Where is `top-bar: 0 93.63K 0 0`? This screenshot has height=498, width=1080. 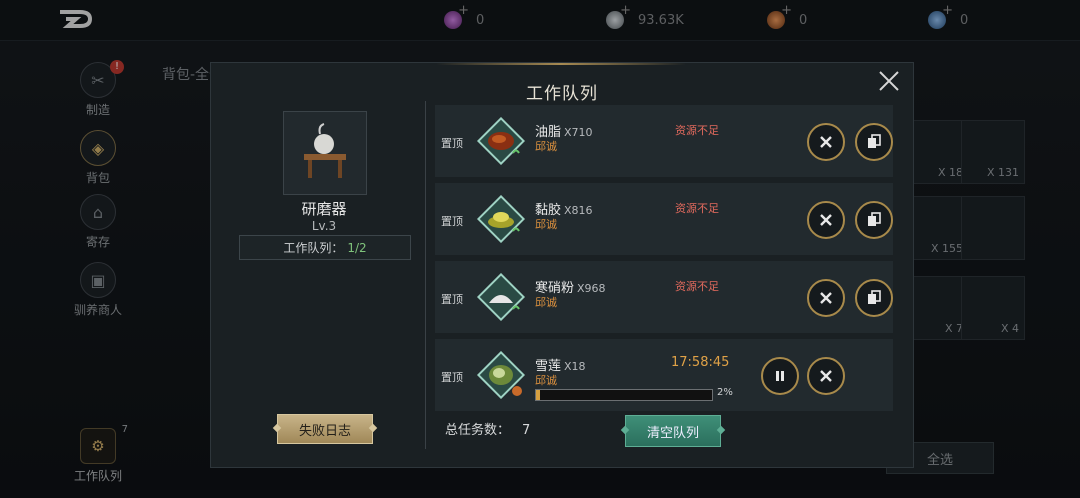
top-bar: 0 93.63K 0 0 is located at coordinates (540, 20).